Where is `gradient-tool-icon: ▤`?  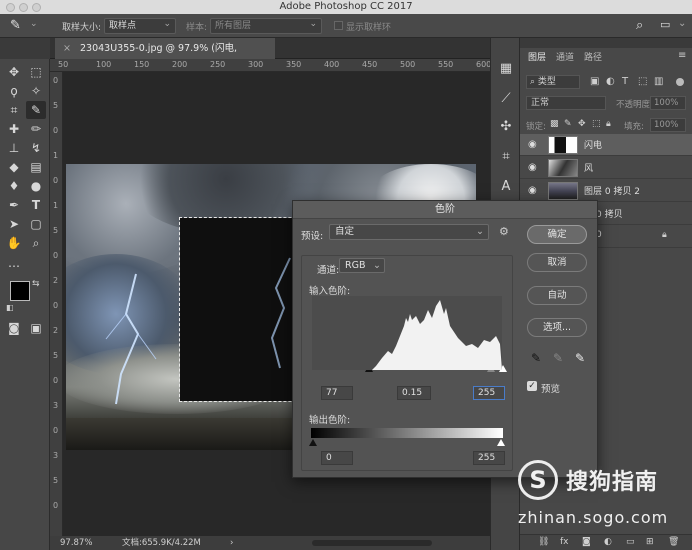 gradient-tool-icon: ▤ is located at coordinates (36, 167).